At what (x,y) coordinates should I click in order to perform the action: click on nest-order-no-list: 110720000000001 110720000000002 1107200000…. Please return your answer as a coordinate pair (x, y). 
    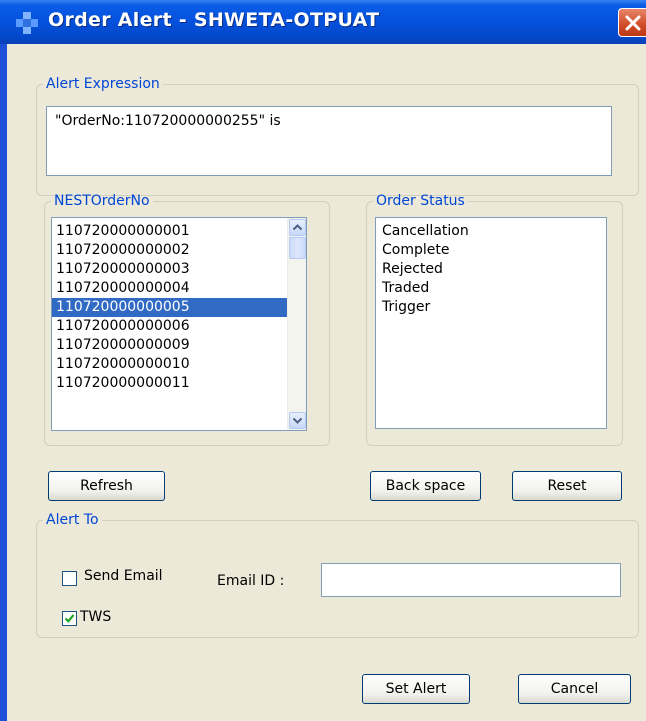
    Looking at the image, I should click on (179, 324).